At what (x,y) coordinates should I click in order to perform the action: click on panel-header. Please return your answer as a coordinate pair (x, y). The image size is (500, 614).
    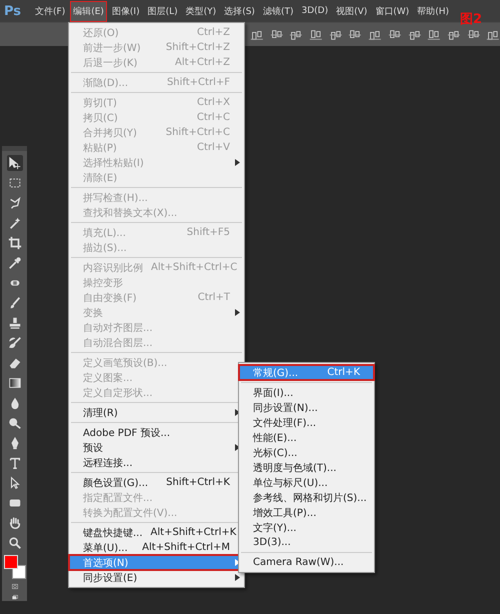
    Looking at the image, I should click on (14, 148).